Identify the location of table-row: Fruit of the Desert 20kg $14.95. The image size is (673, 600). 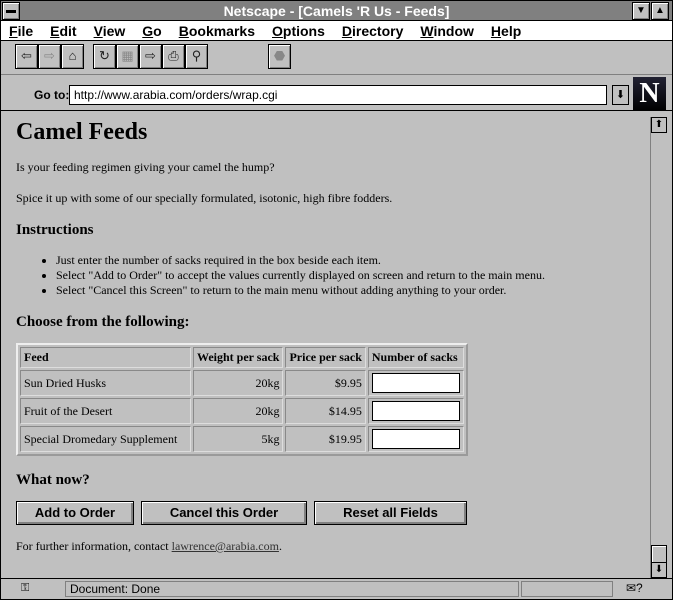
(242, 411).